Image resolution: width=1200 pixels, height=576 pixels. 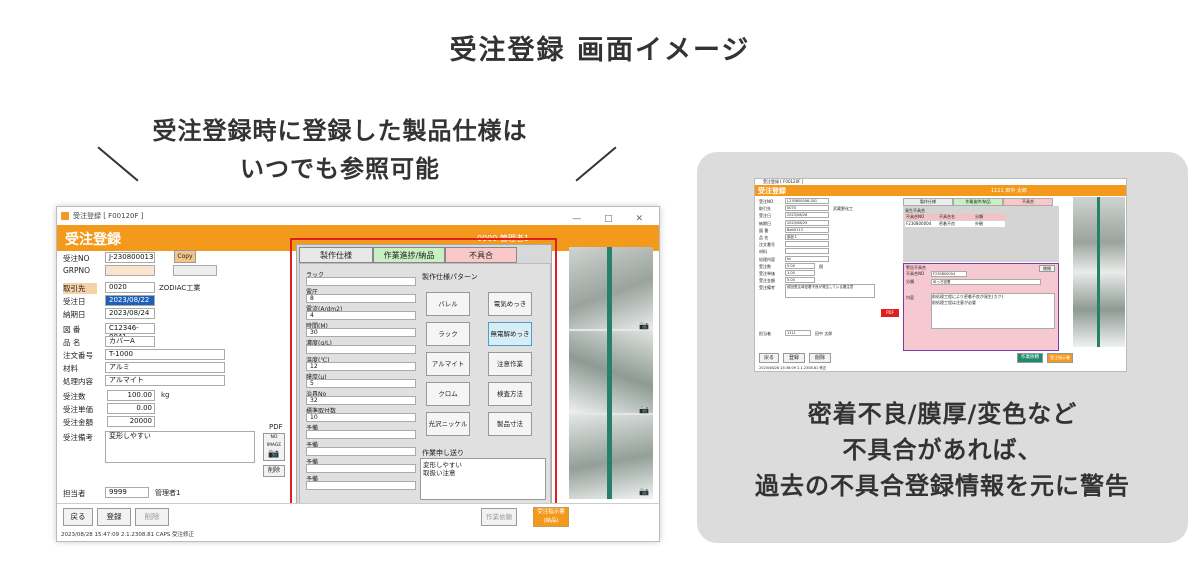 I want to click on grp-extra-field, so click(x=195, y=270).